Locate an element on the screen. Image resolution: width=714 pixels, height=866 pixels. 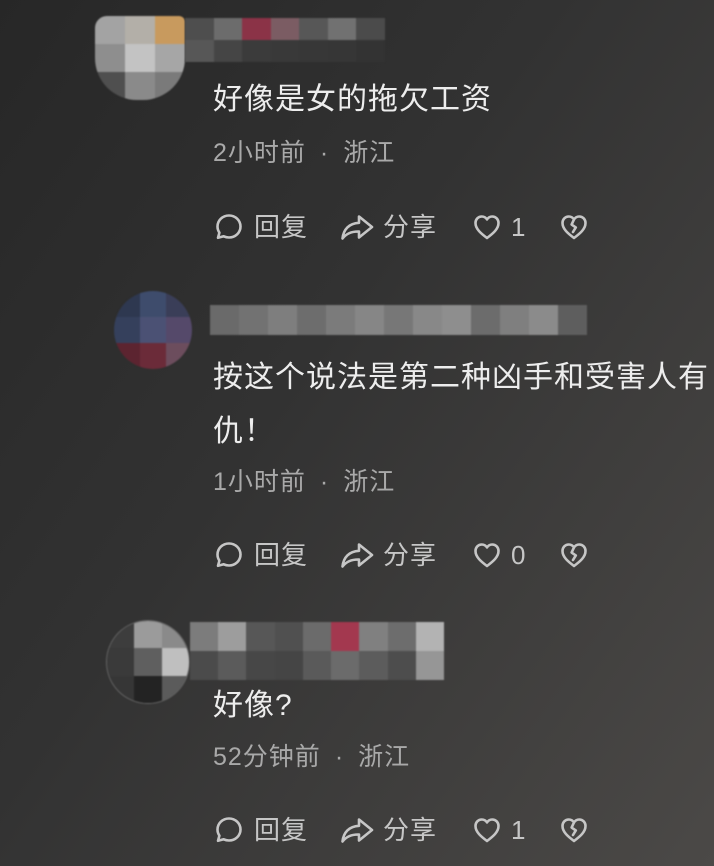
comment-meta: 52分钟前 · 浙江 is located at coordinates (311, 757).